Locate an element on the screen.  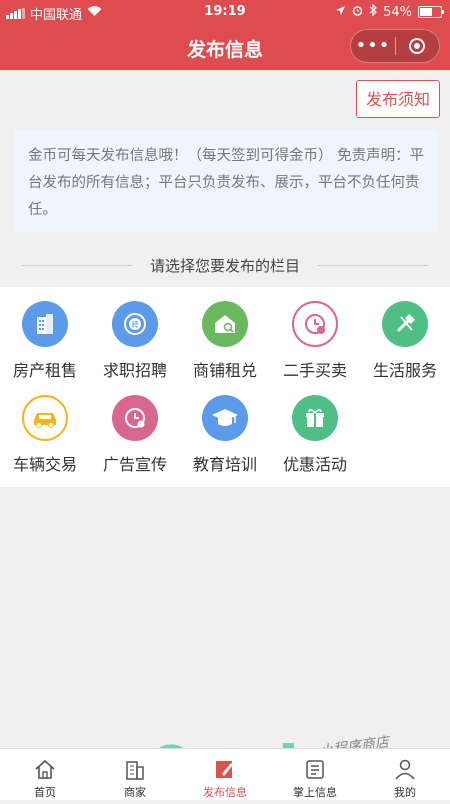
category-label: 广告宣传 is located at coordinates (134, 464).